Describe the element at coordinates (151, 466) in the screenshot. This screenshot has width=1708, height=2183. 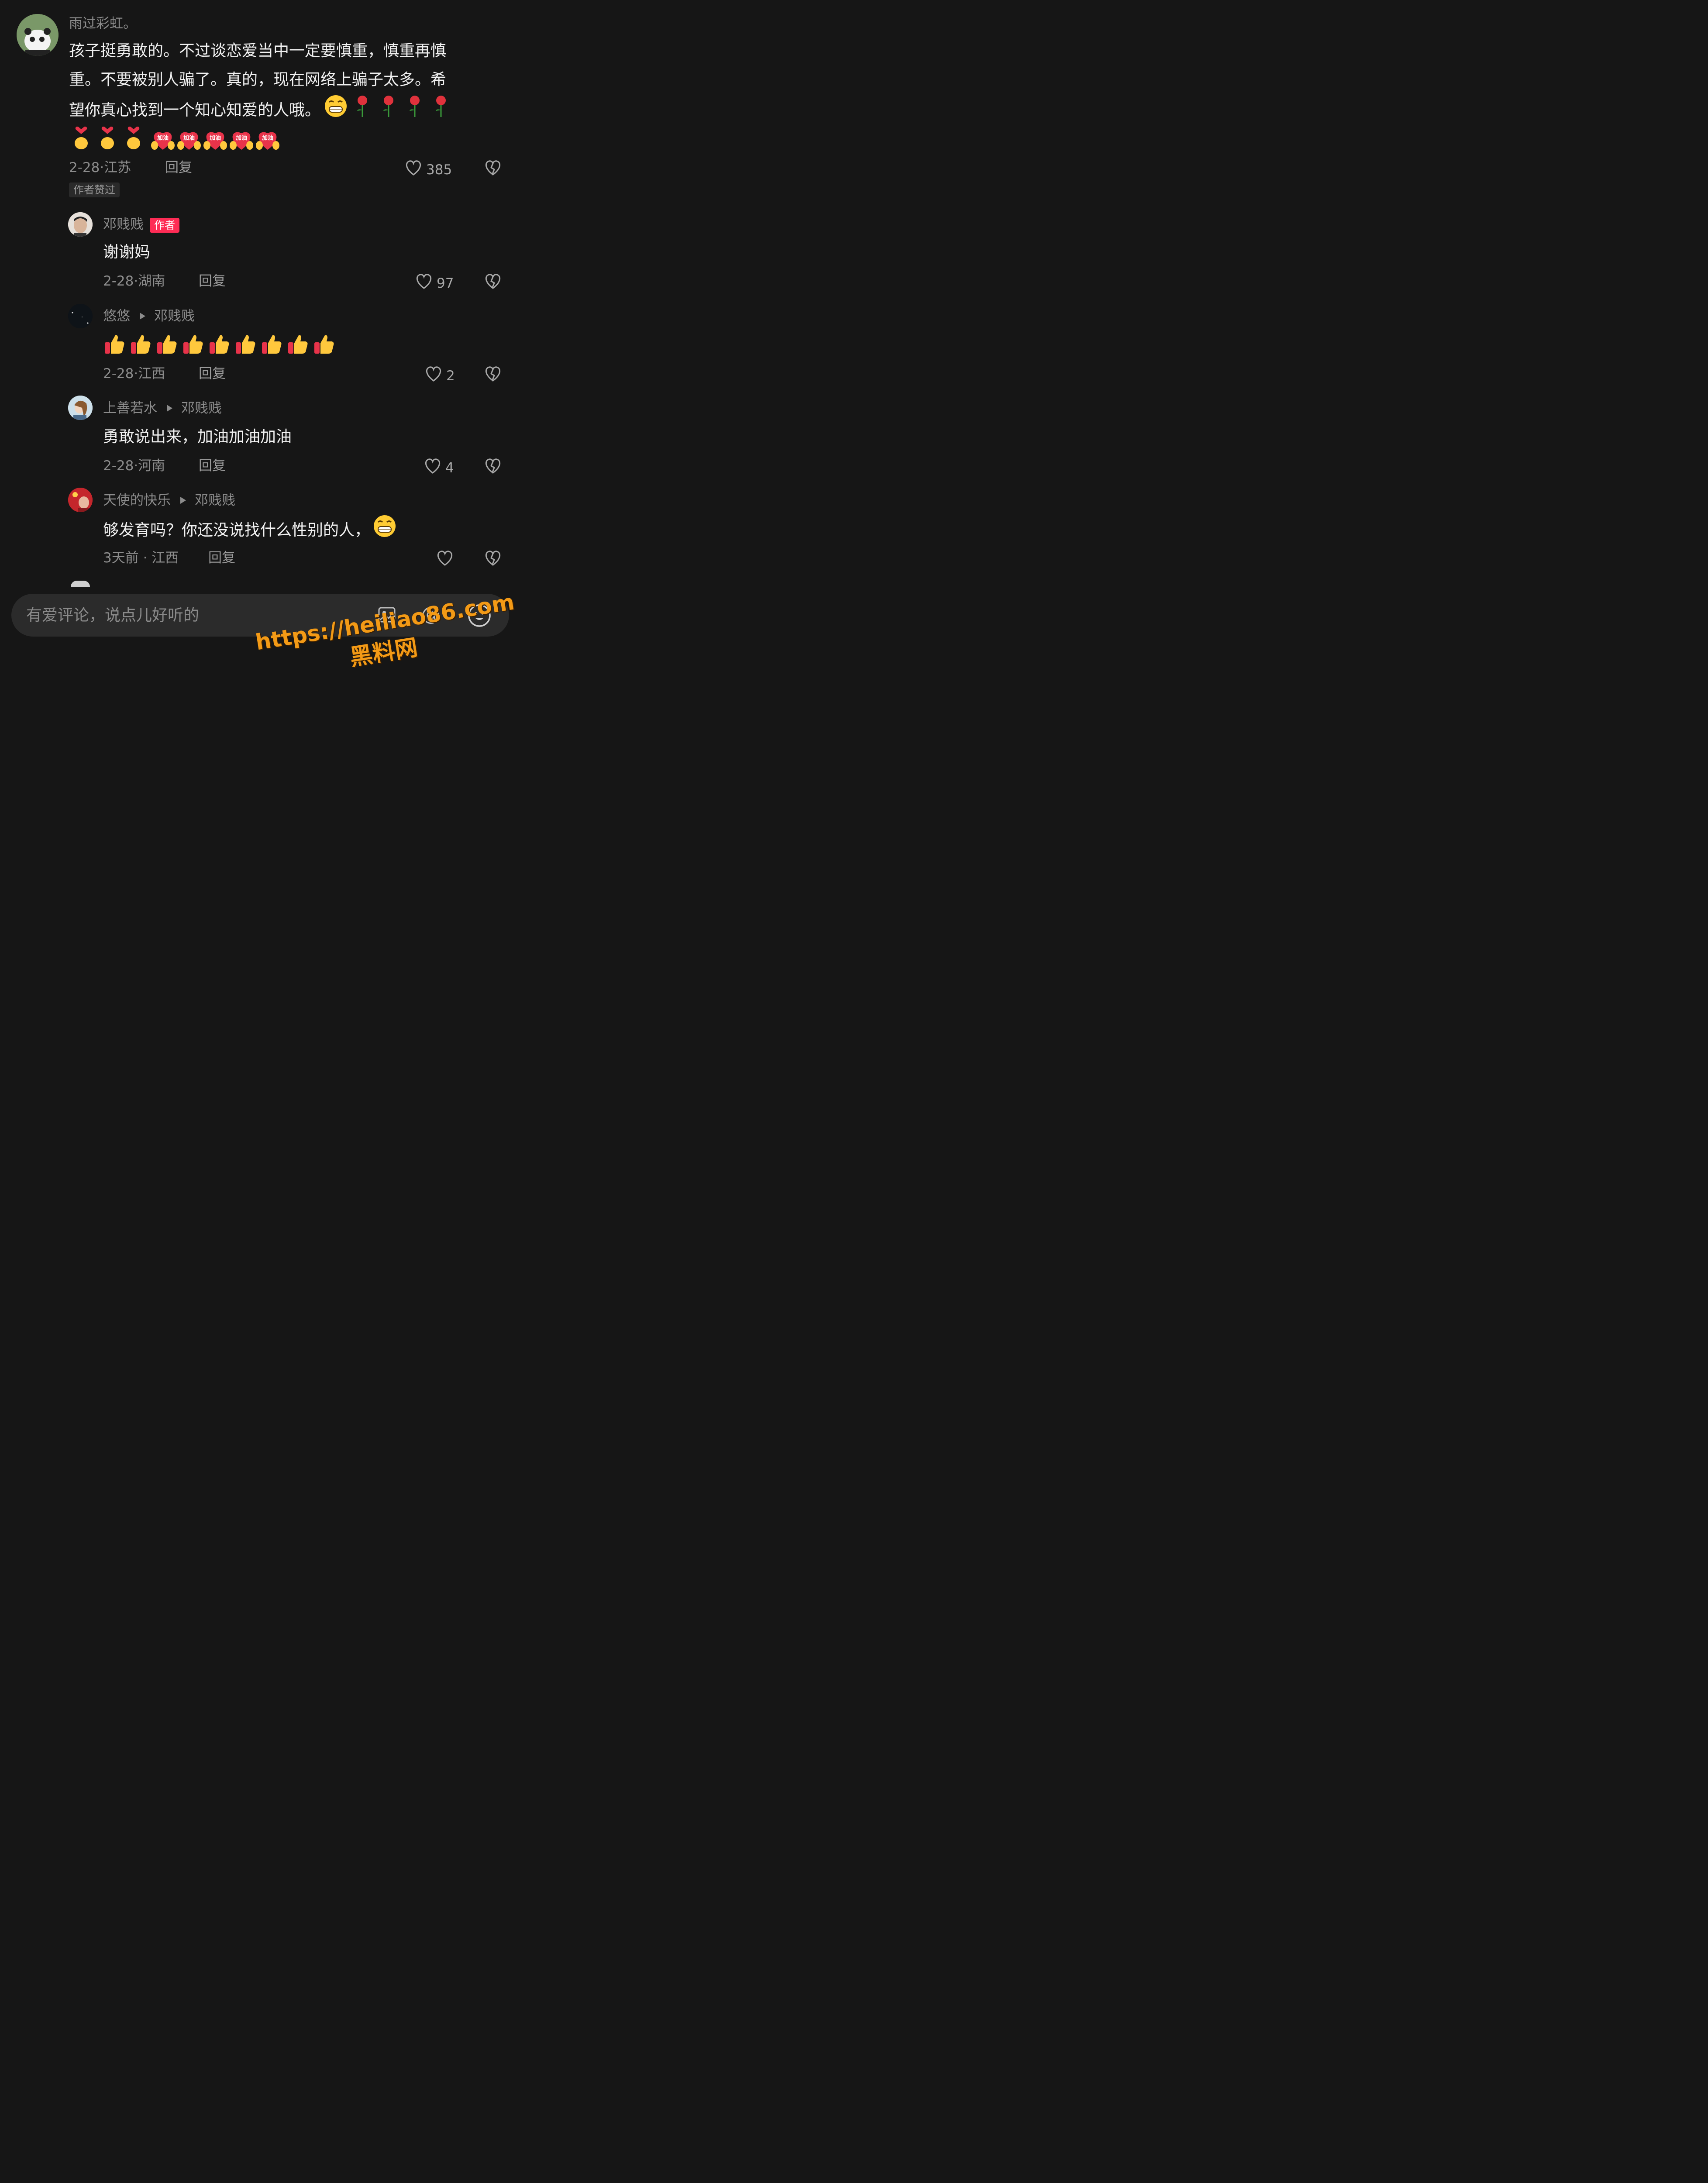
I see `comment-location: 河南` at that location.